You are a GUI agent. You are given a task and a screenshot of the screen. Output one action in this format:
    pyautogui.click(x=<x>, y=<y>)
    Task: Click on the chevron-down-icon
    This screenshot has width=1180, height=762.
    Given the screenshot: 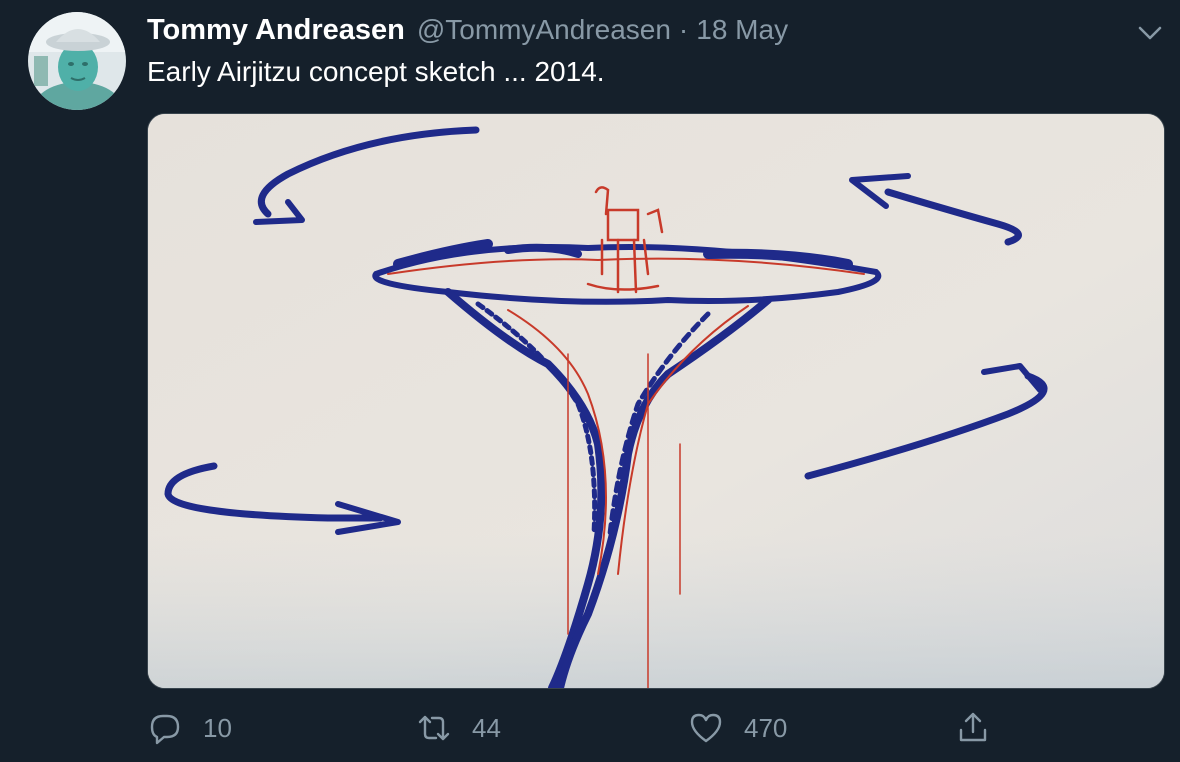 What is the action you would take?
    pyautogui.click(x=1150, y=33)
    